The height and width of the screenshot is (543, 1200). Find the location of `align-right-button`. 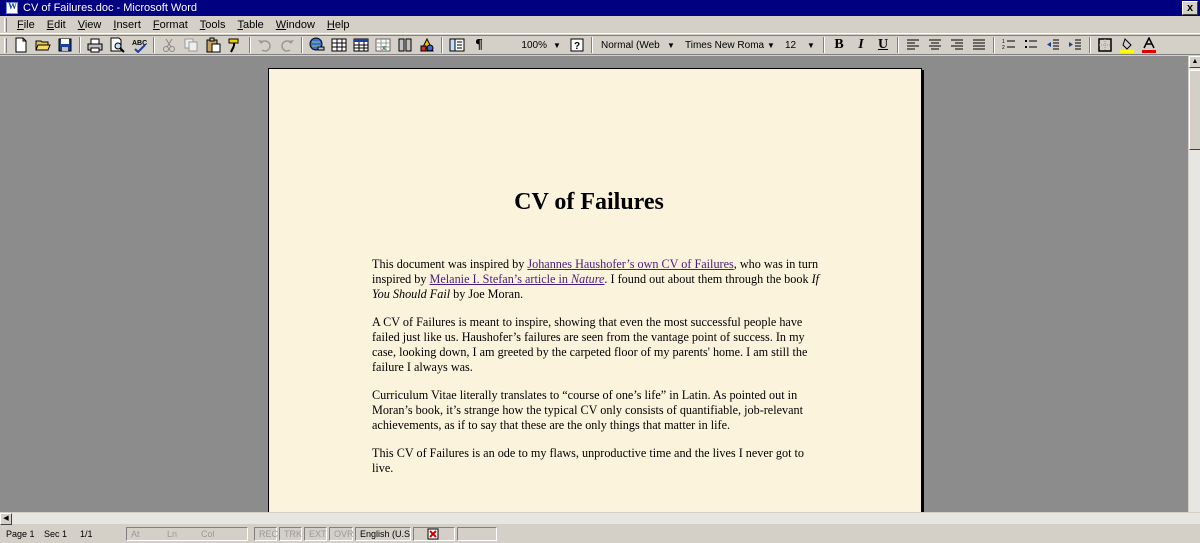

align-right-button is located at coordinates (957, 45).